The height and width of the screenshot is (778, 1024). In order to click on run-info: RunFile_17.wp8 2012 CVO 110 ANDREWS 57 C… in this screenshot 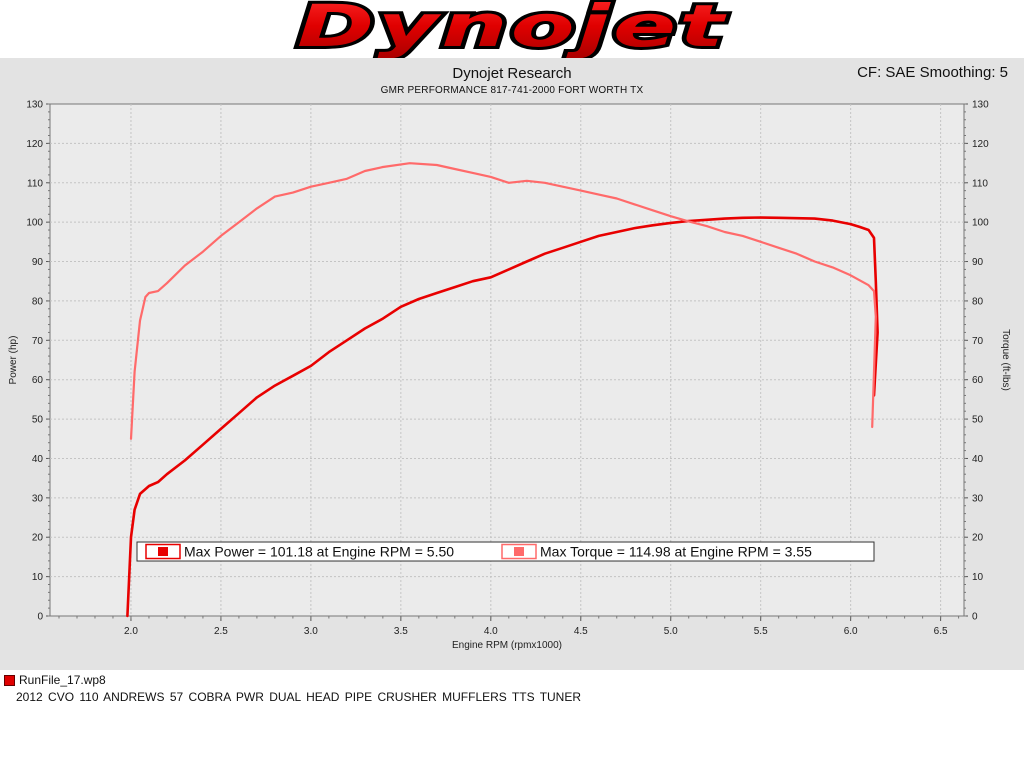, I will do `click(292, 688)`.